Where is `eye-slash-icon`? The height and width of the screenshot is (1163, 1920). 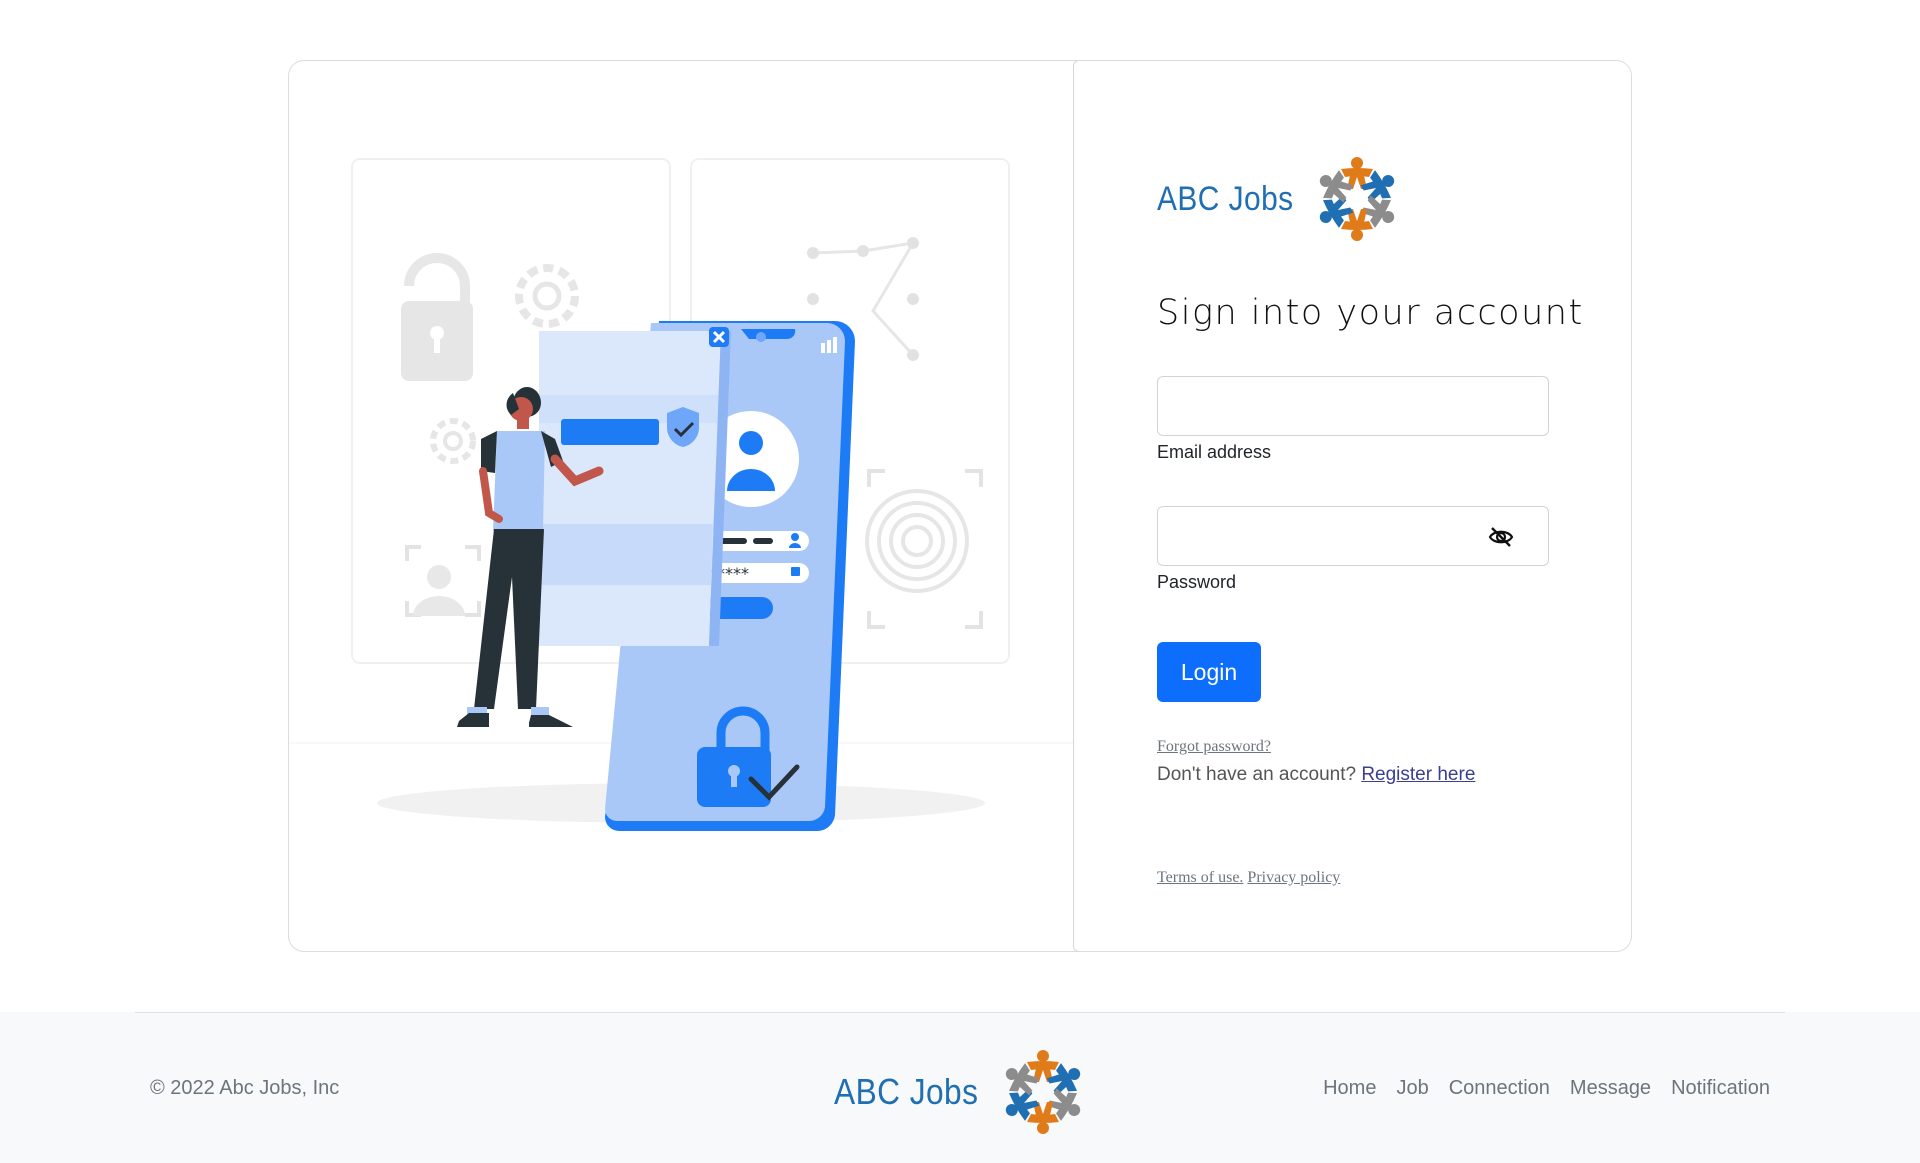 eye-slash-icon is located at coordinates (1501, 537).